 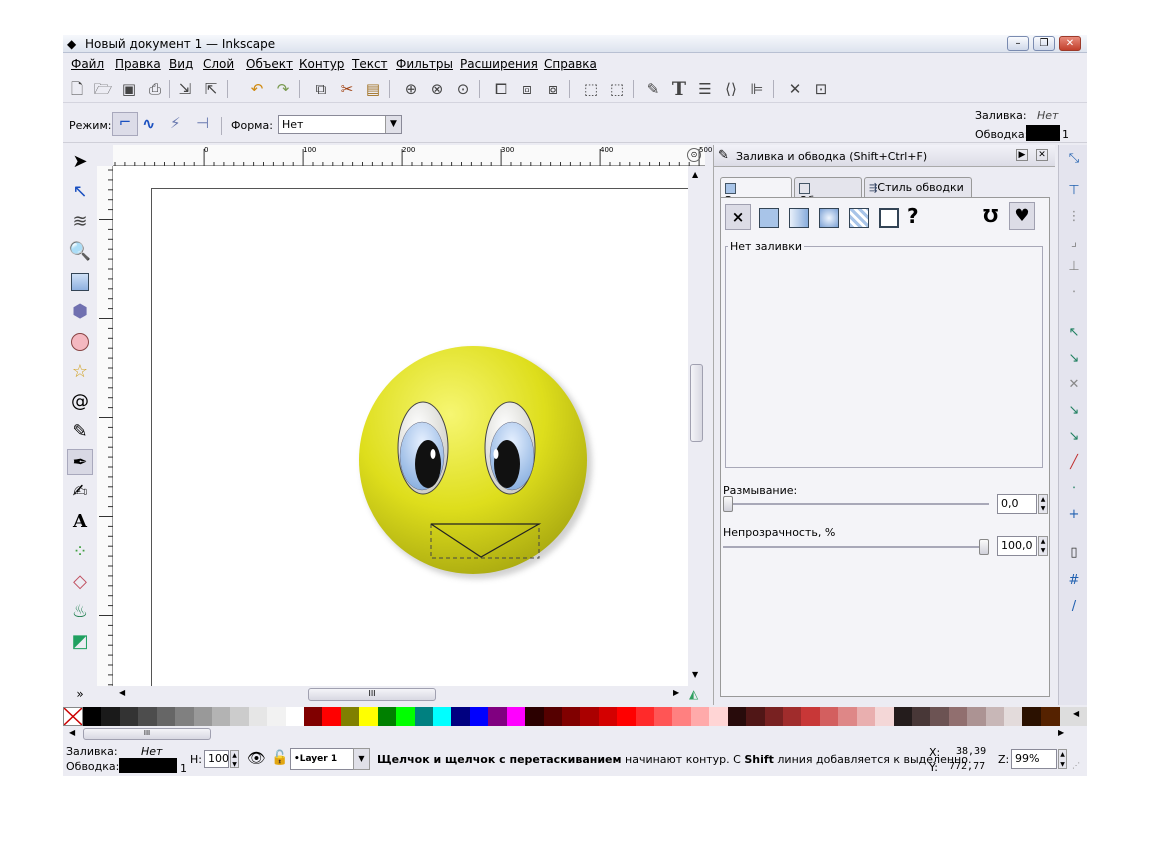 I want to click on snap-smooth-icon: ↘, so click(x=1074, y=439).